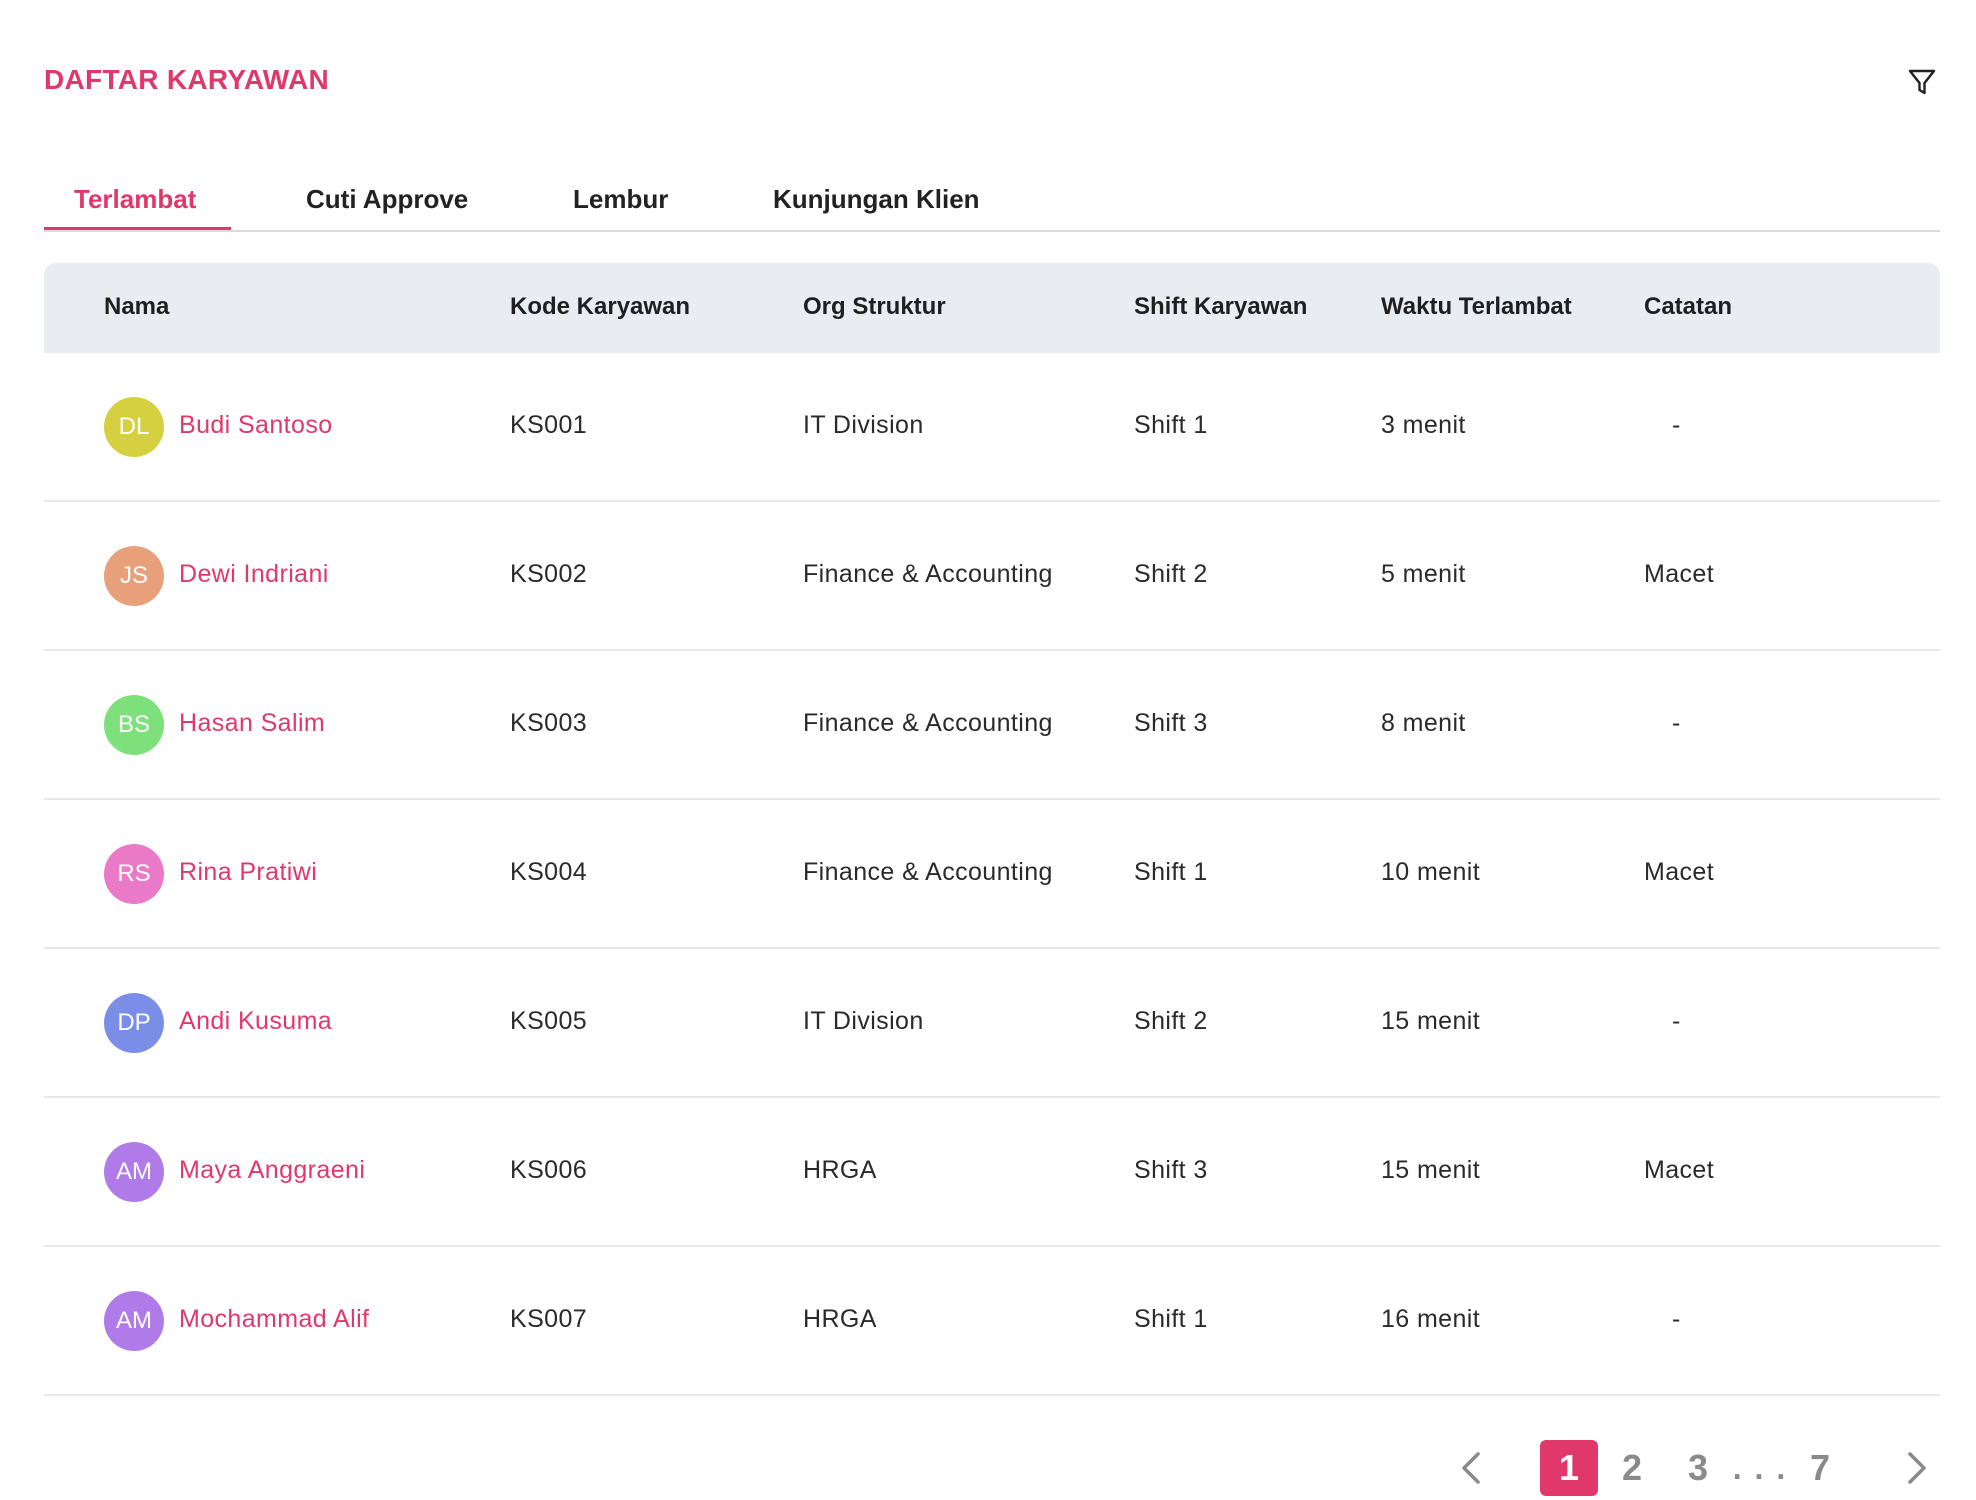 The height and width of the screenshot is (1500, 1976). I want to click on next-page-icon, so click(1916, 1468).